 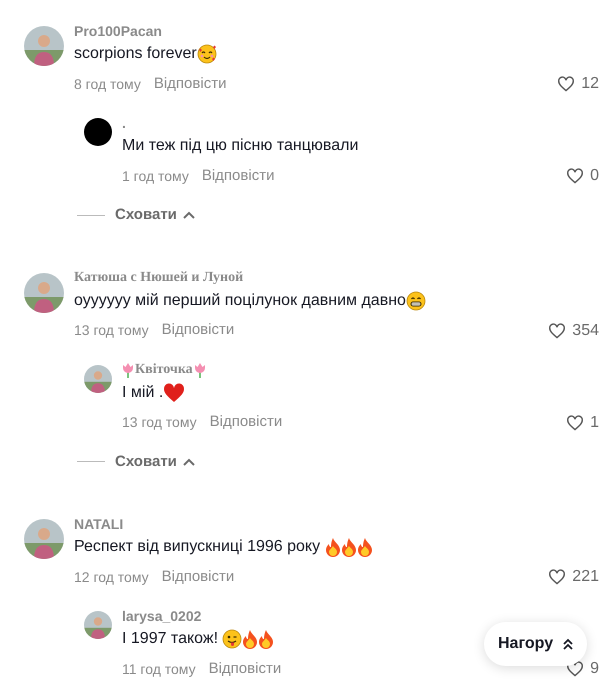 I want to click on like-count: 1, so click(x=594, y=422).